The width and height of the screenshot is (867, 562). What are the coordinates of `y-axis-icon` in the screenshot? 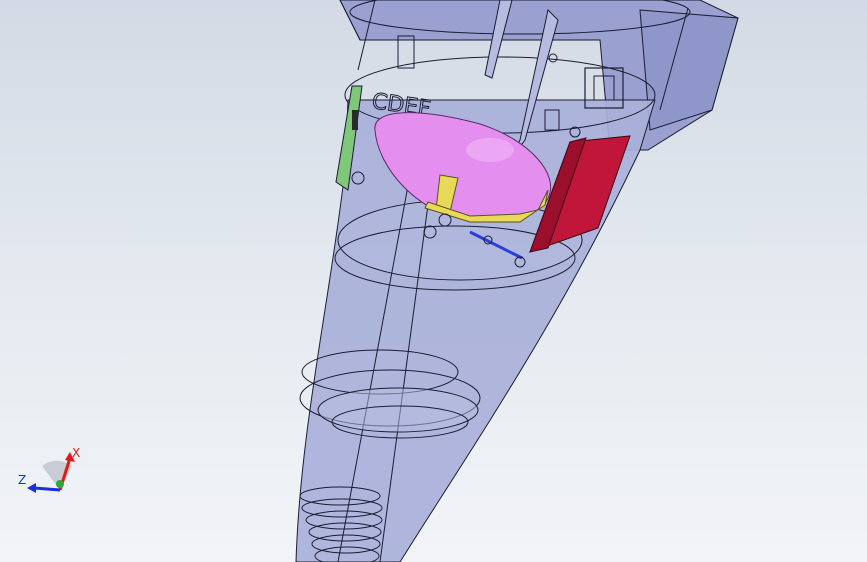 It's located at (60, 484).